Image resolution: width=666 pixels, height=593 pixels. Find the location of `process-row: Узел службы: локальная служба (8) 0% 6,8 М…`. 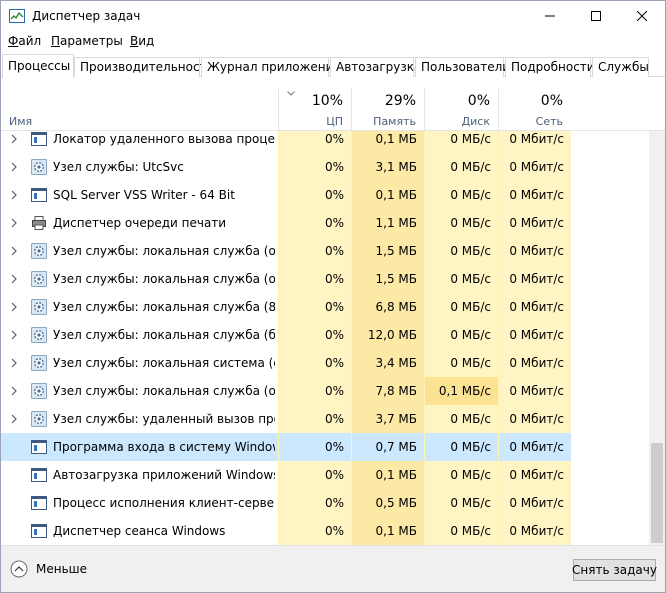

process-row: Узел службы: локальная служба (8) 0% 6,8 М… is located at coordinates (325, 307).